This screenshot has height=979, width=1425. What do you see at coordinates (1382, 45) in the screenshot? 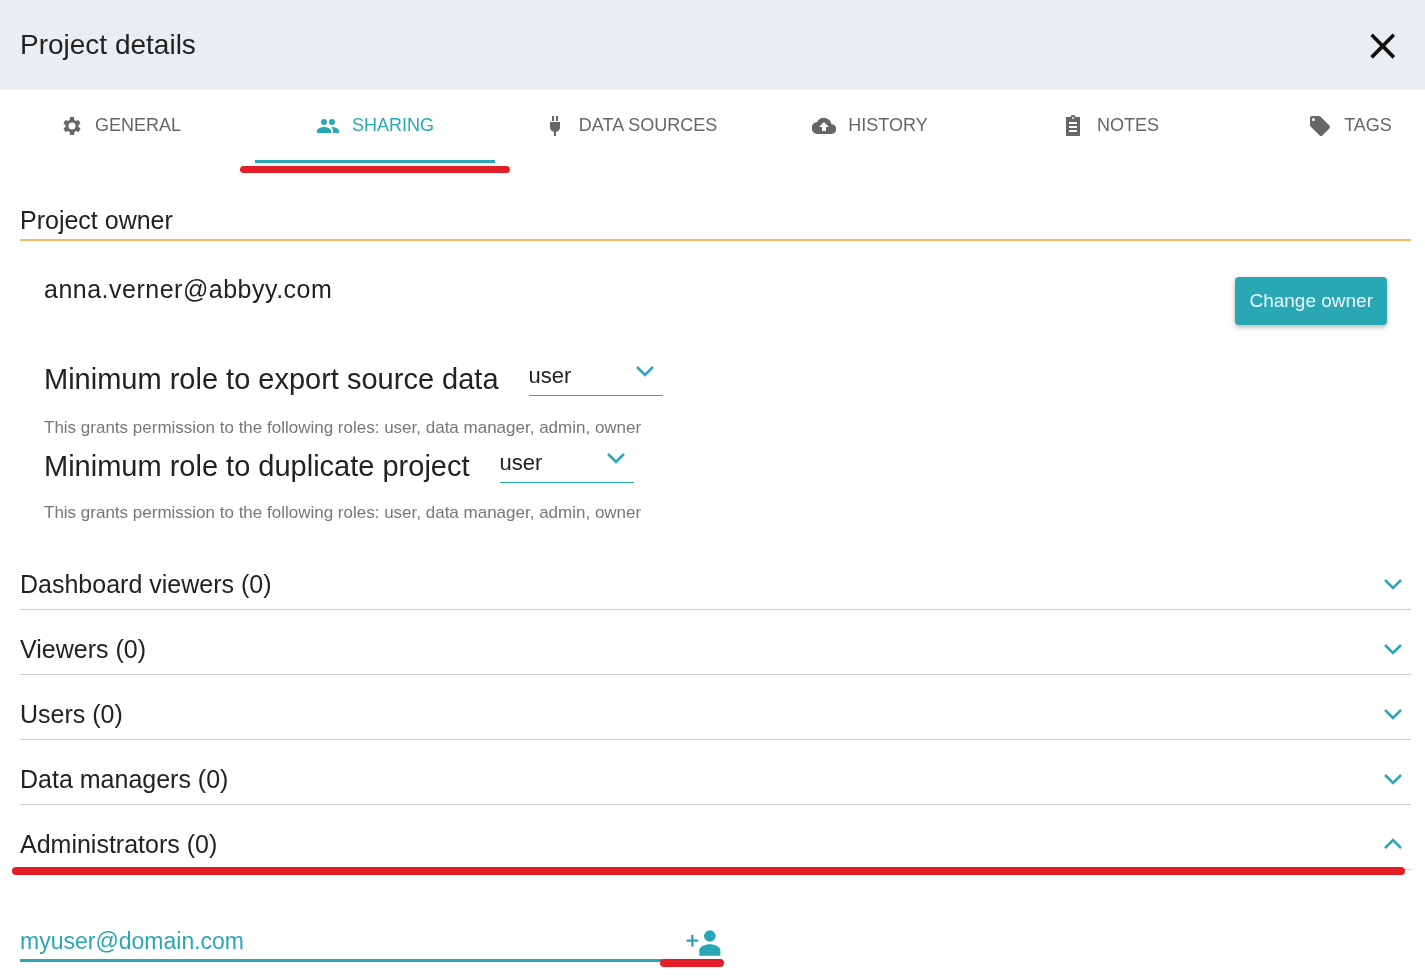
I see `close-button: ×` at bounding box center [1382, 45].